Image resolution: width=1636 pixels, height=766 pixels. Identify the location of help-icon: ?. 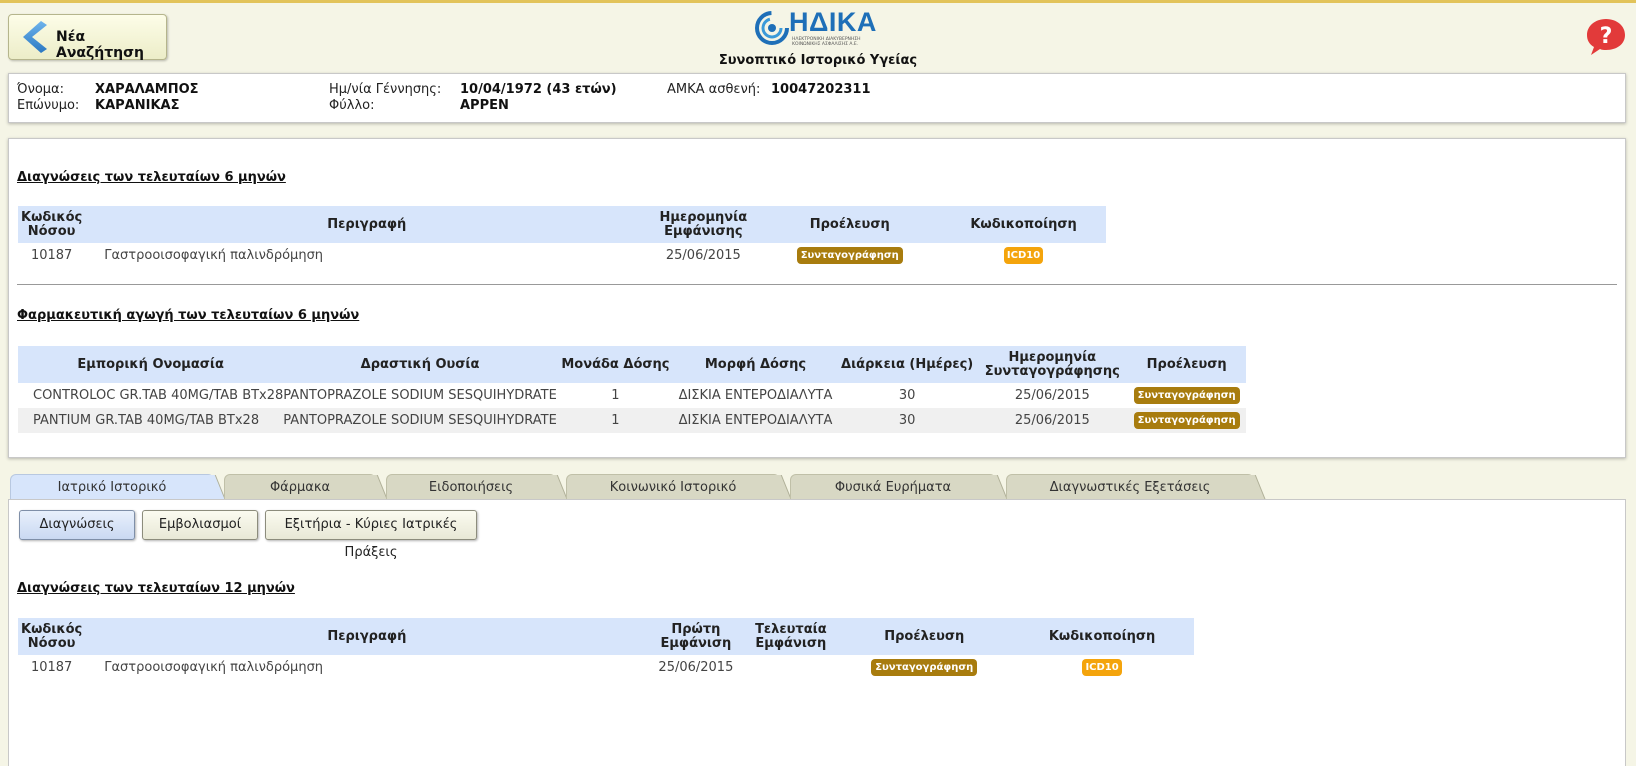
(1606, 37).